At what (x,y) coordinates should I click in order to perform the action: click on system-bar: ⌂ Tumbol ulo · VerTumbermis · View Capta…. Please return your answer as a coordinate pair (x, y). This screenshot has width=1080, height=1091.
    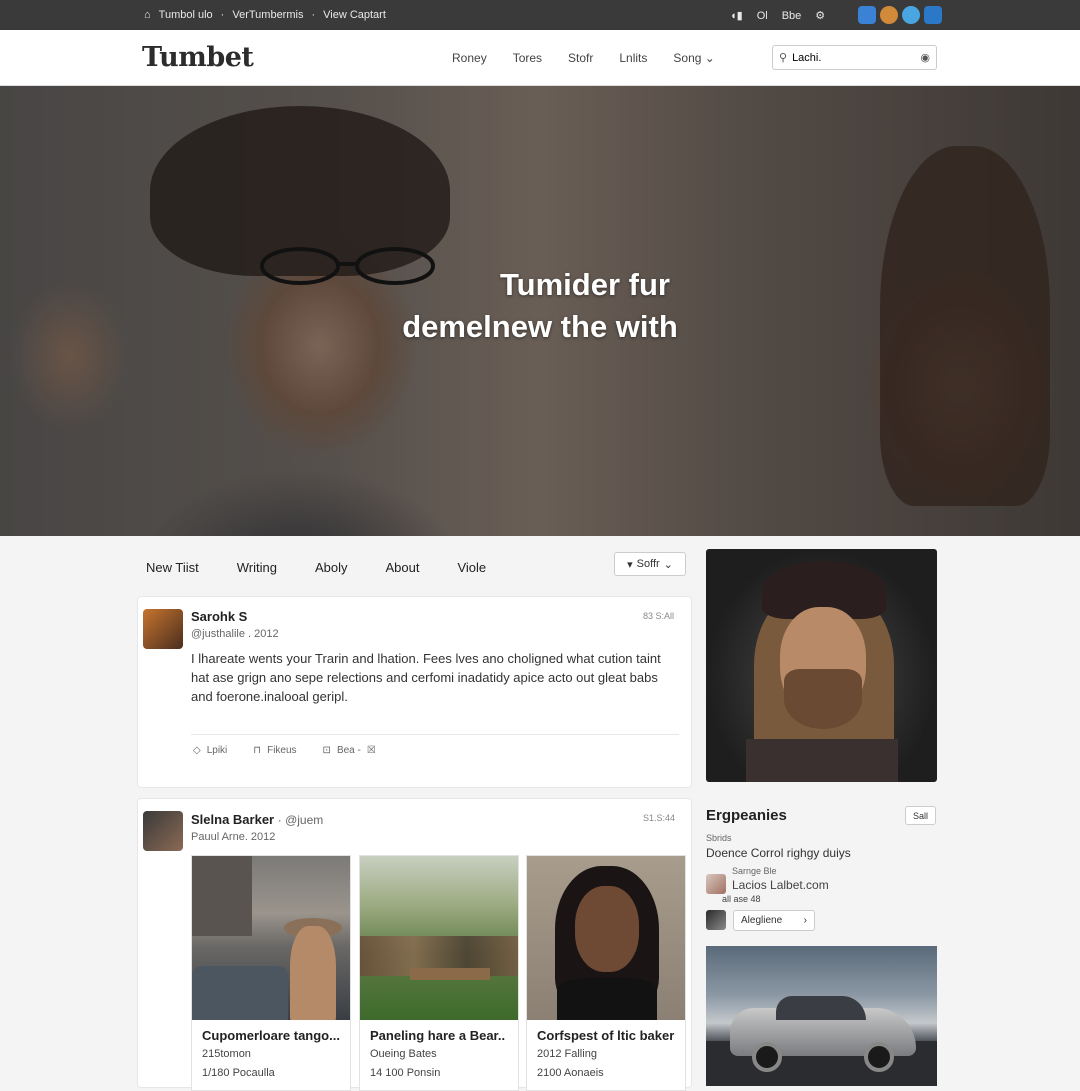
    Looking at the image, I should click on (540, 15).